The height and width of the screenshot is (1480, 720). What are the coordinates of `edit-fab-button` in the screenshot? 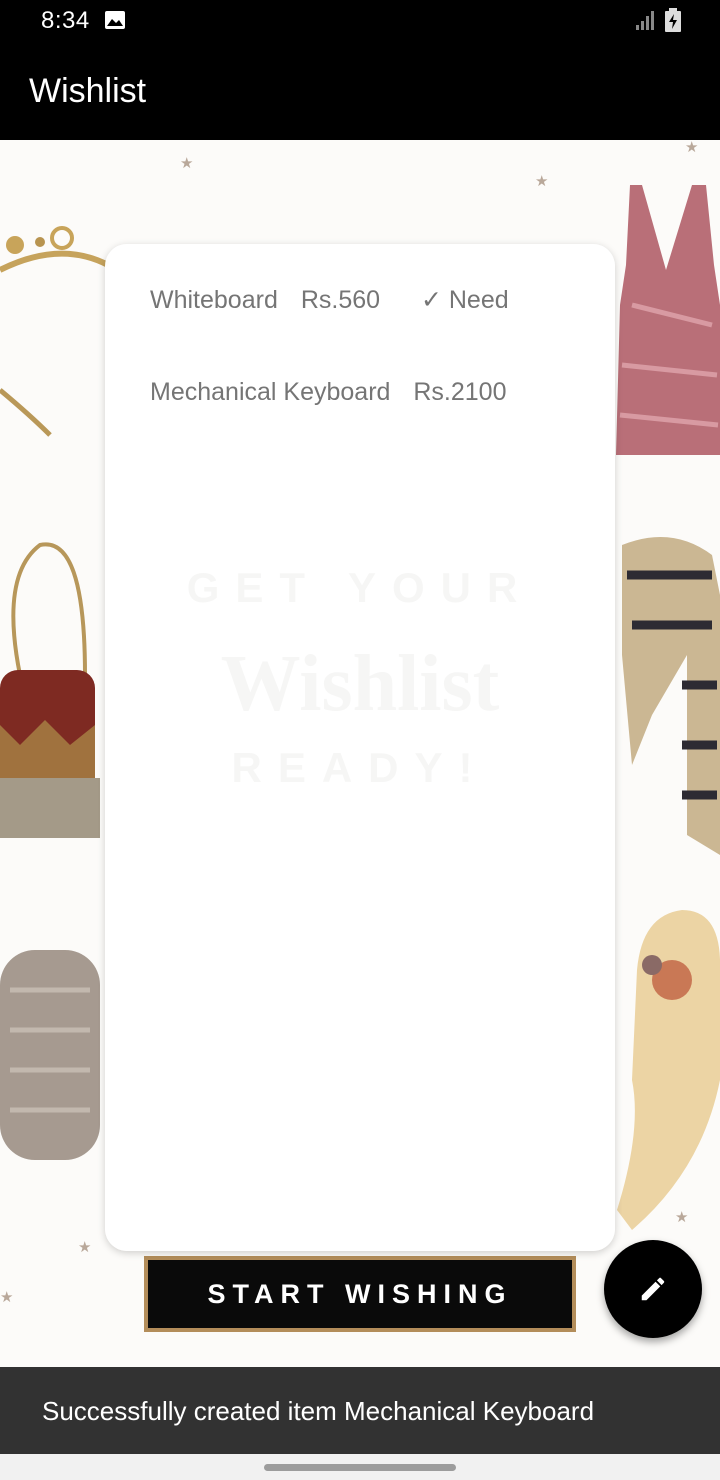 It's located at (653, 1289).